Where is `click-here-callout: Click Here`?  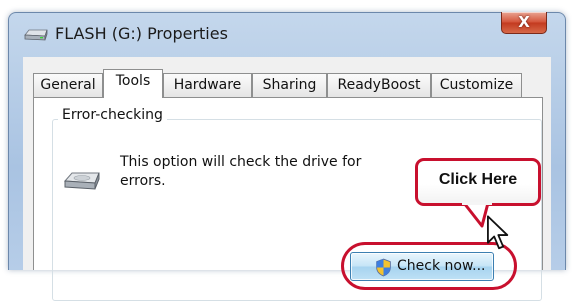
click-here-callout: Click Here is located at coordinates (478, 182).